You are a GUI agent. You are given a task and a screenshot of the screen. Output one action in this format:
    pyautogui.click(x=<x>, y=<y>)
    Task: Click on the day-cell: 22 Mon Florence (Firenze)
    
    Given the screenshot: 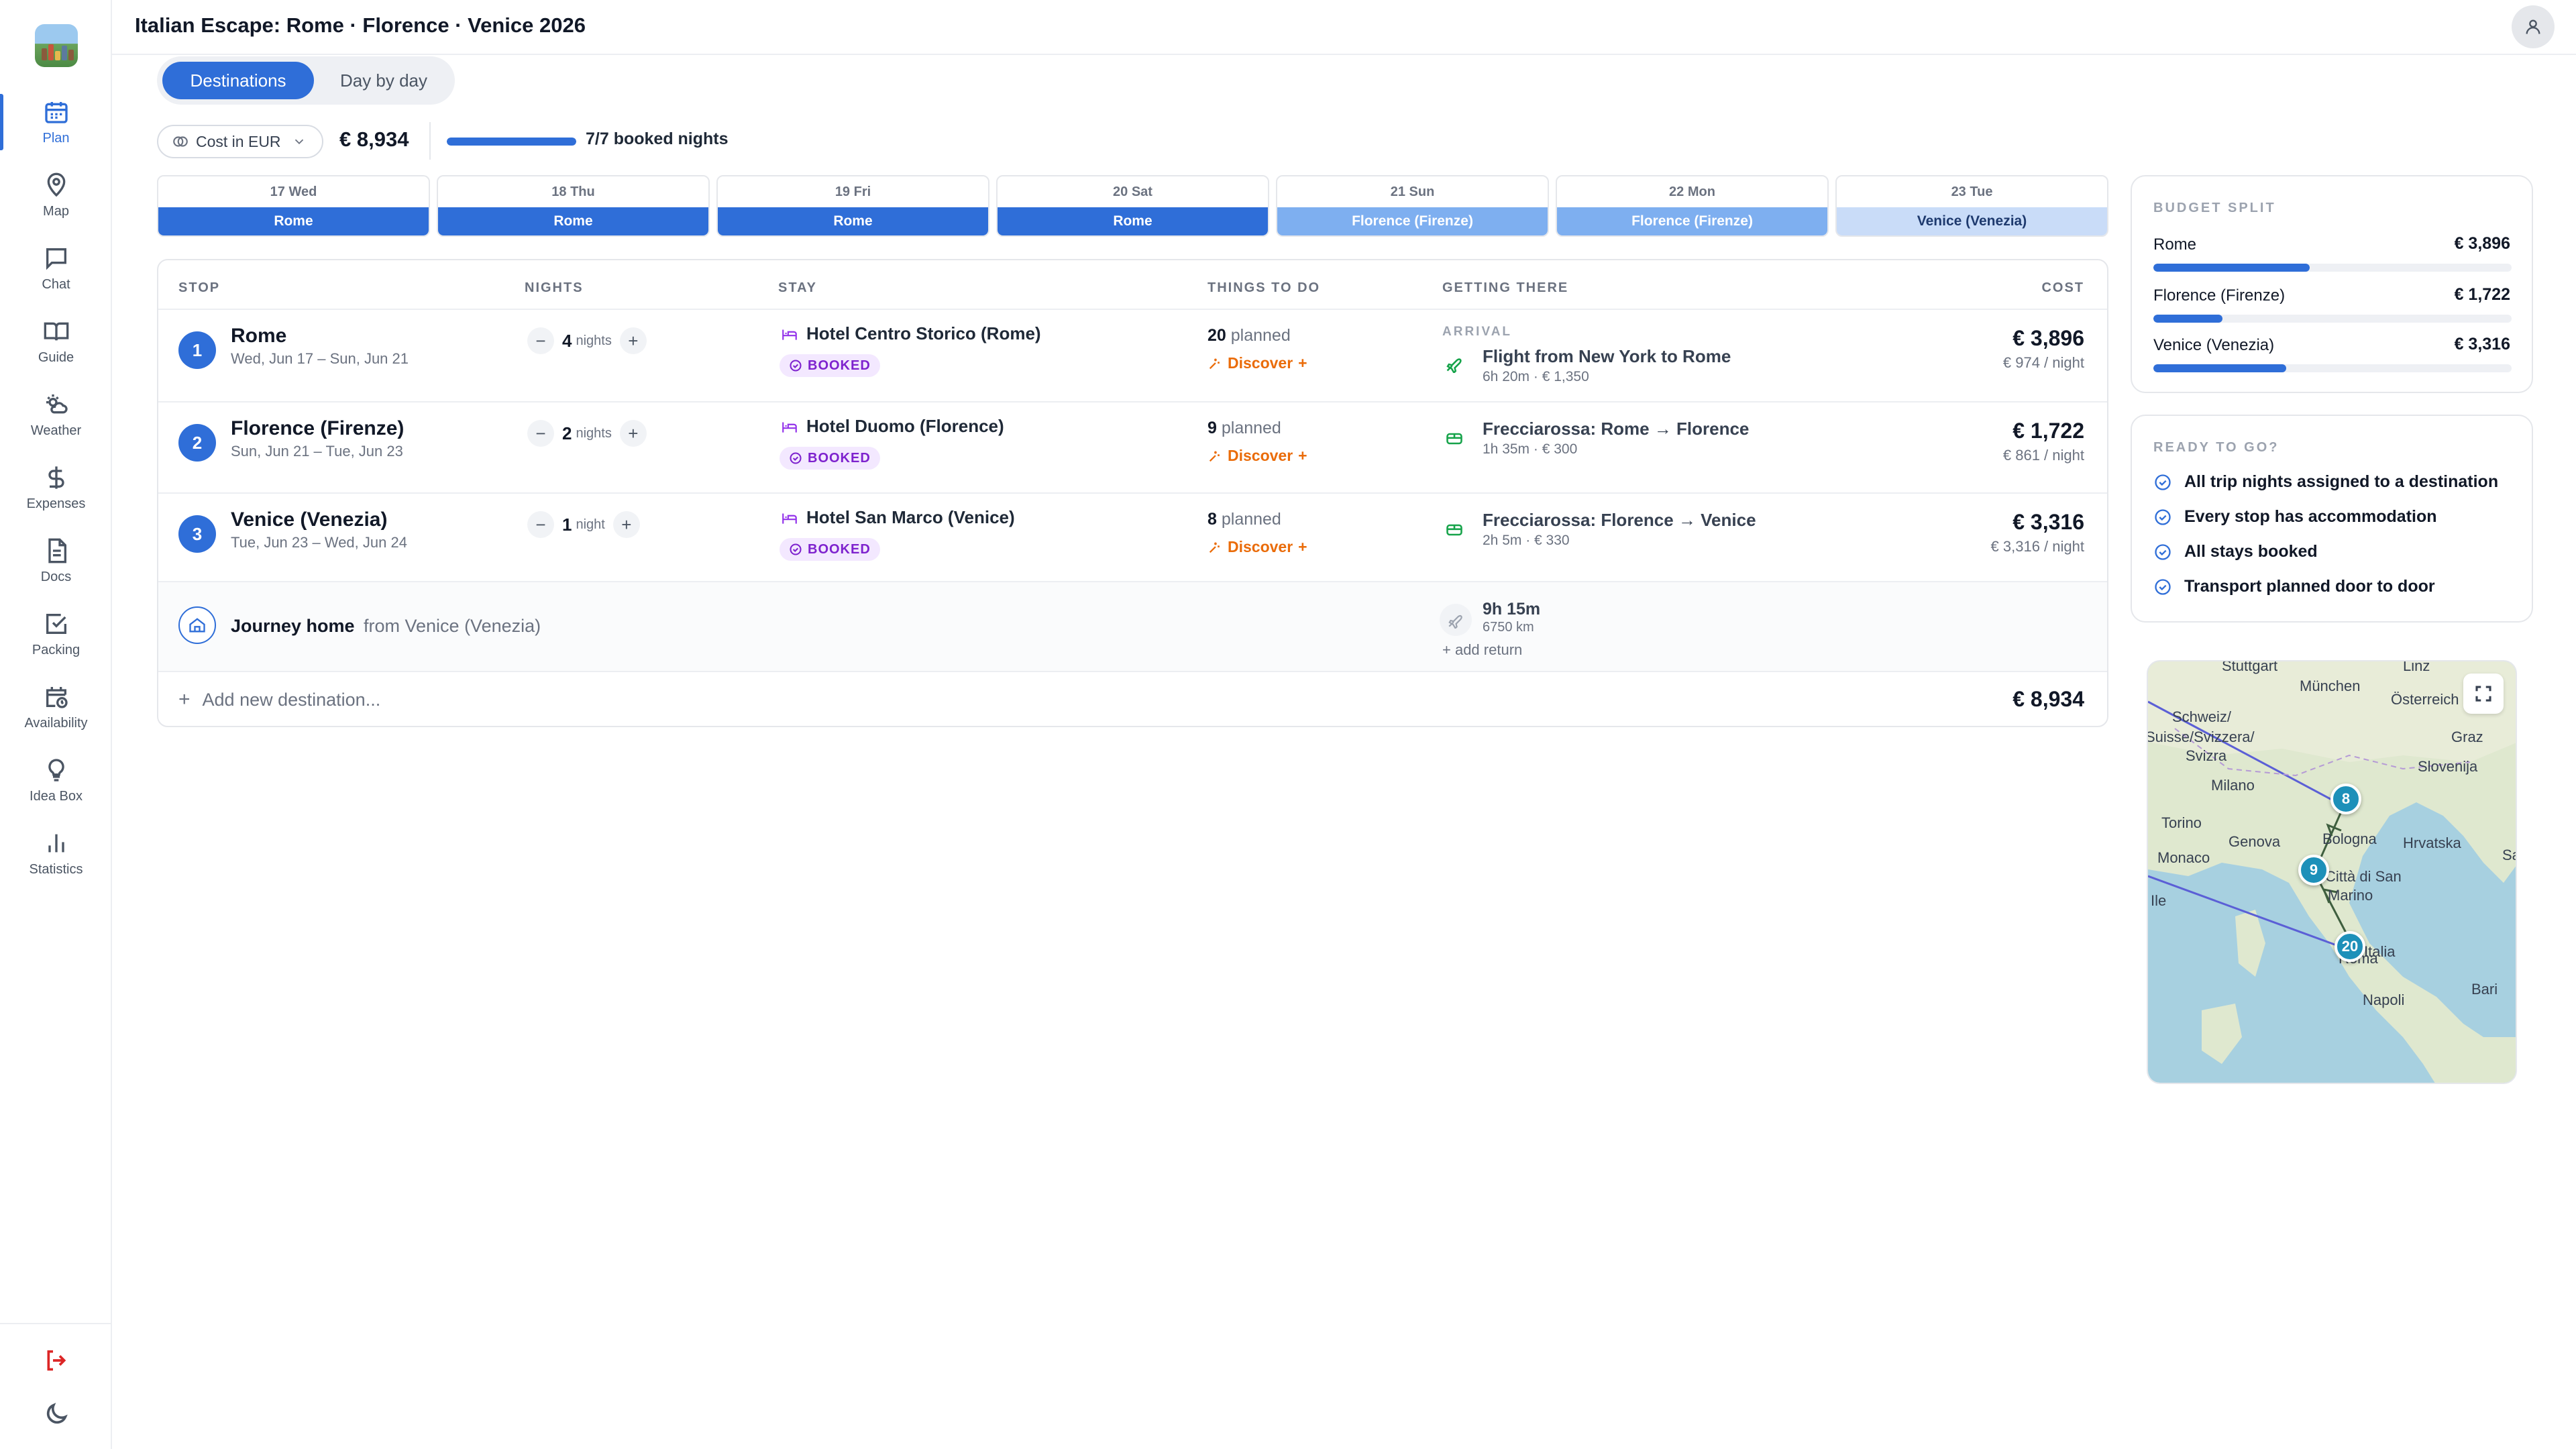 What is the action you would take?
    pyautogui.click(x=1692, y=206)
    